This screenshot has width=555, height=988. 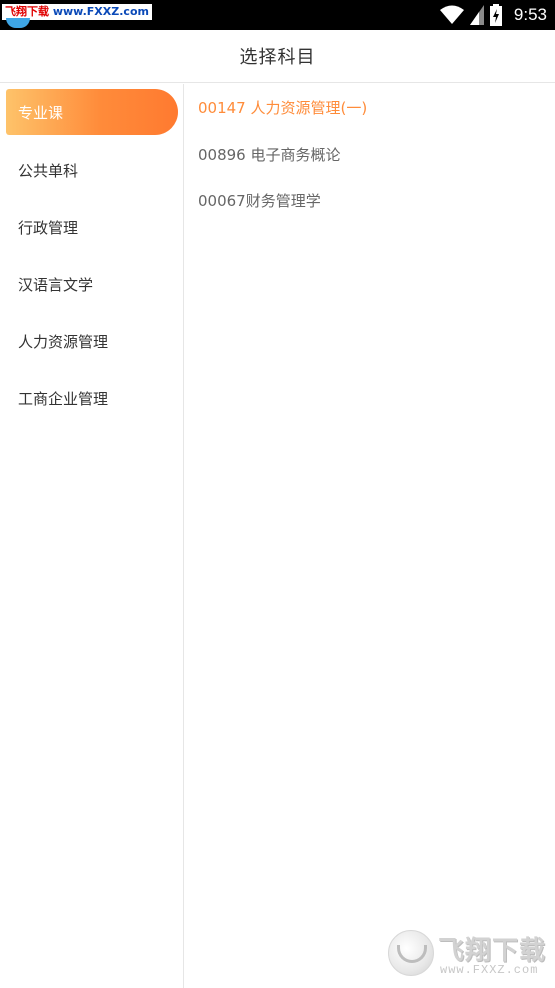 What do you see at coordinates (492, 951) in the screenshot?
I see `watermark-brand: 飞翔下载` at bounding box center [492, 951].